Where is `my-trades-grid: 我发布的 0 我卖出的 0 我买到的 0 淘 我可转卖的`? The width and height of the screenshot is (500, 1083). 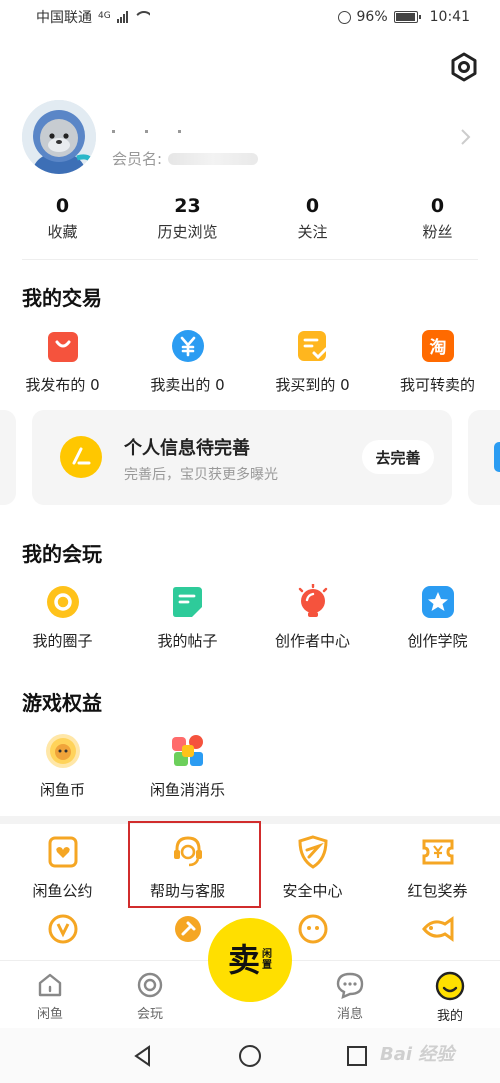
my-trades-grid: 我发布的 0 我卖出的 0 我买到的 0 淘 我可转卖的 is located at coordinates (250, 361).